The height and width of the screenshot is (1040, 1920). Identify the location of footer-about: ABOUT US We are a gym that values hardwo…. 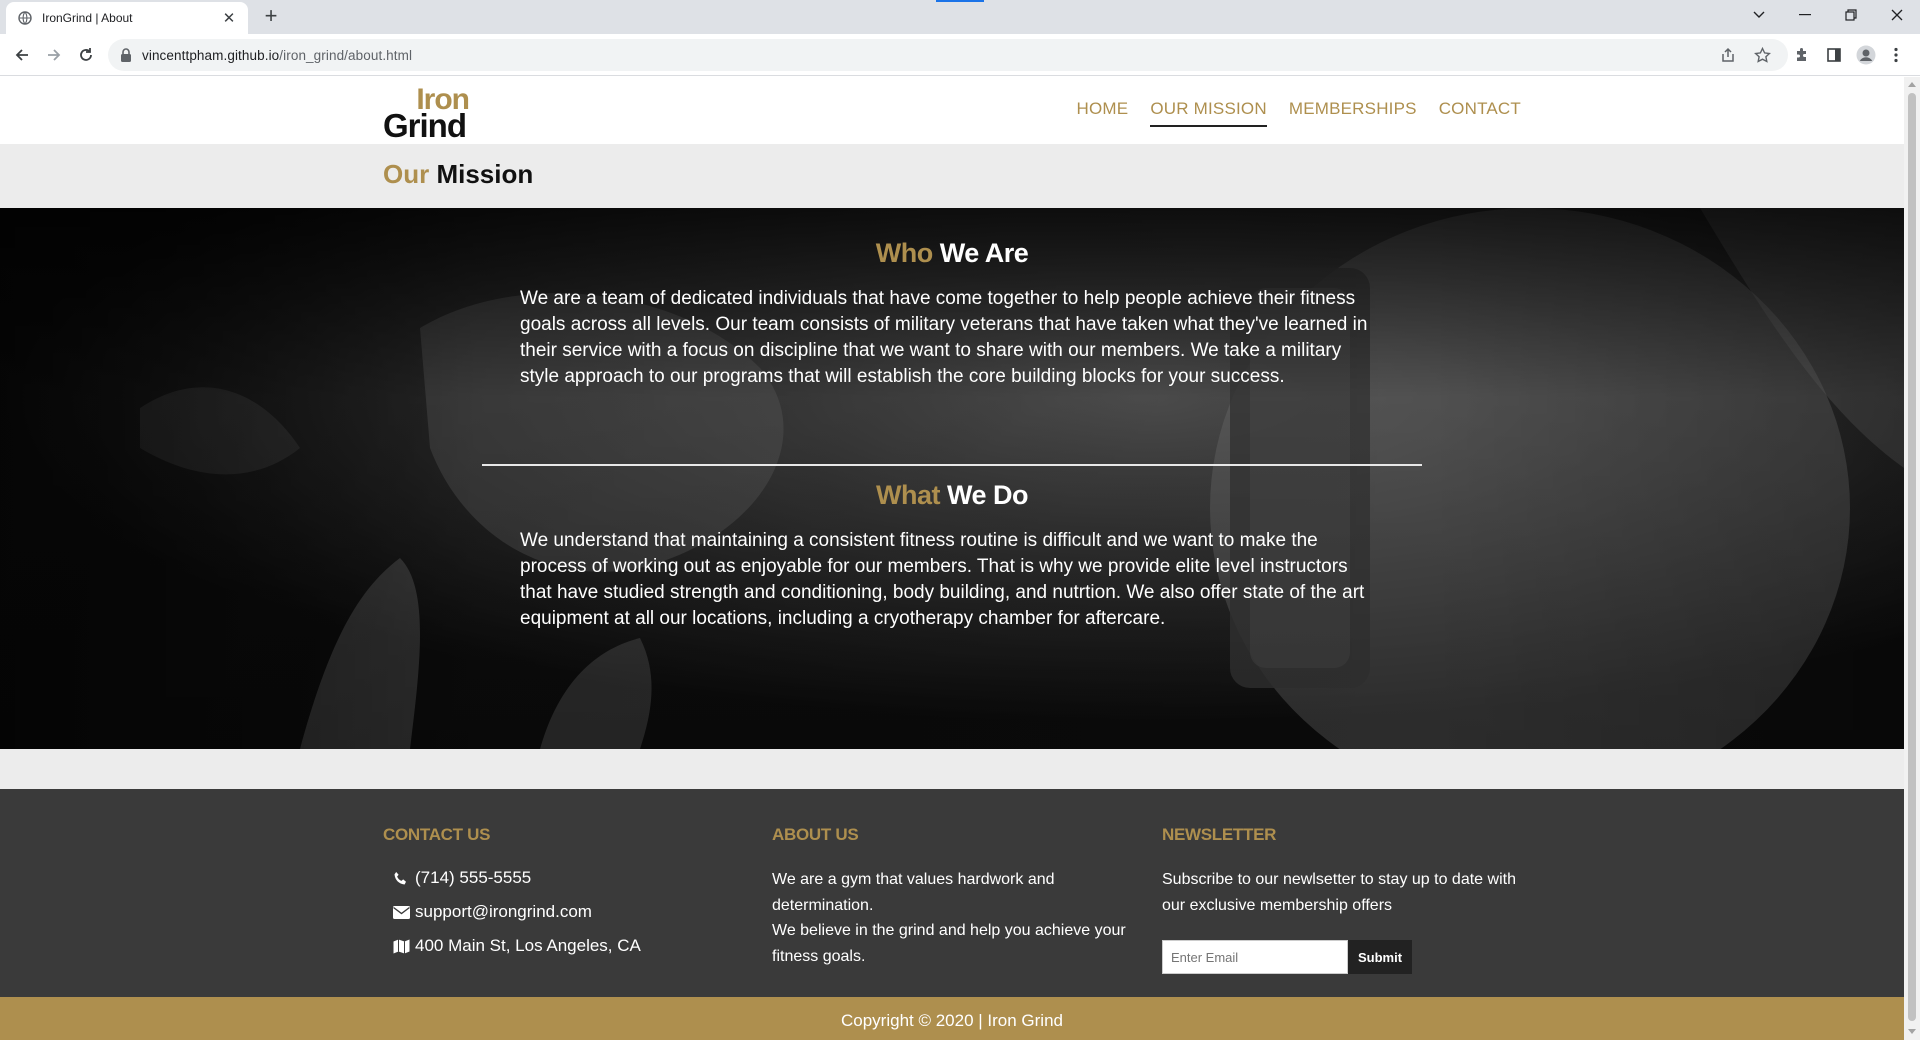
(952, 897).